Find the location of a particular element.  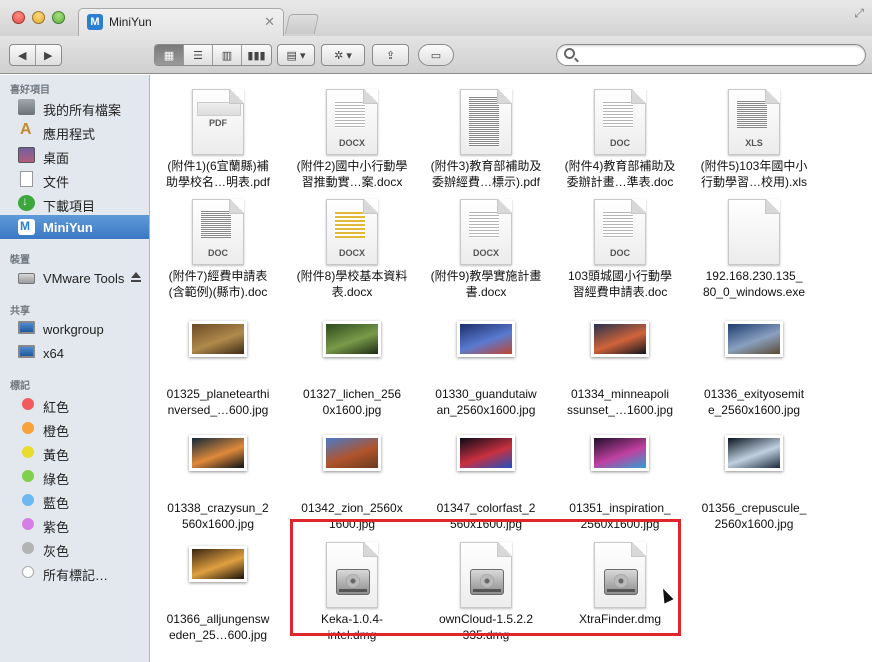

share-button: ⇪ is located at coordinates (390, 55).